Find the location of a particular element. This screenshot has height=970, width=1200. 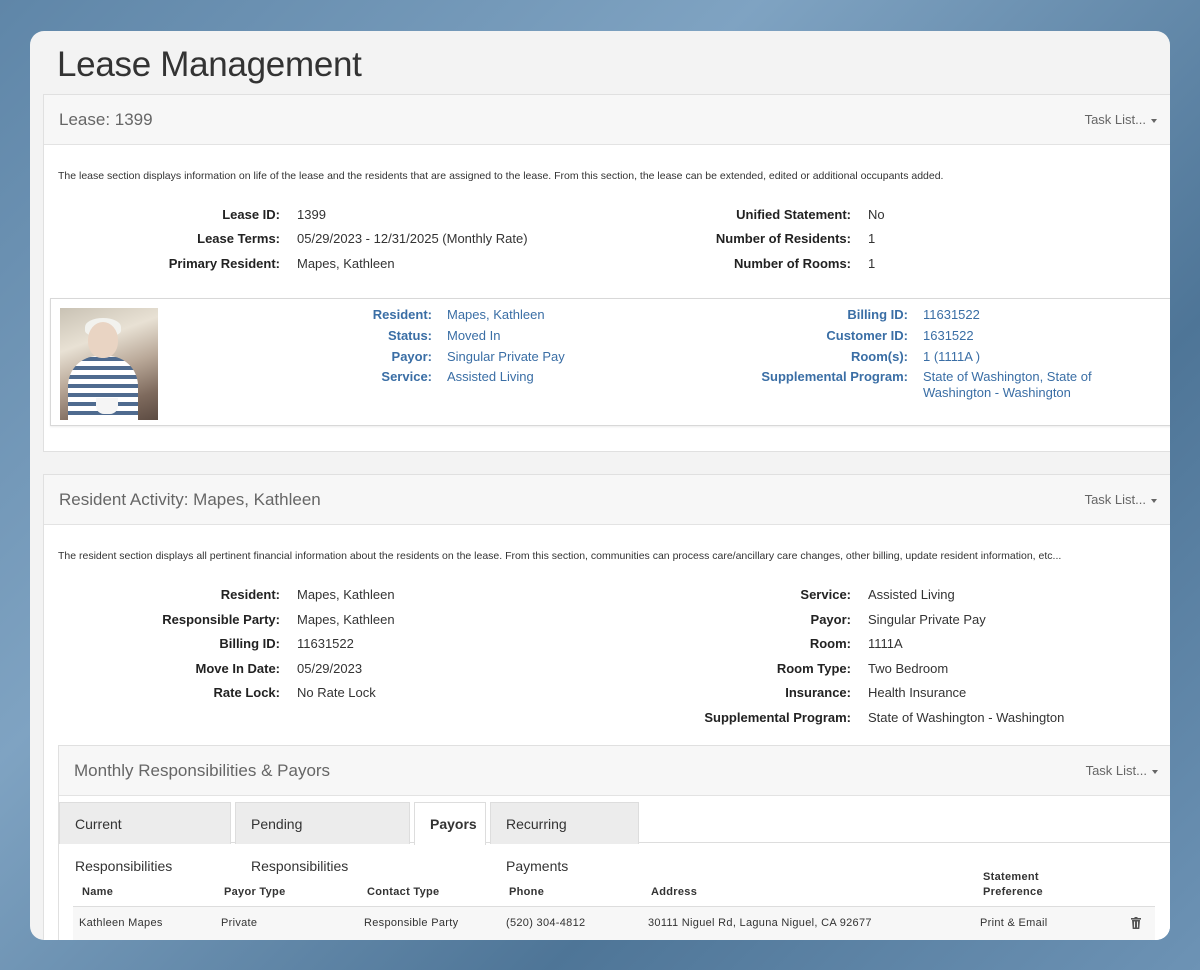

responsible-party-value: Mapes, Kathleen is located at coordinates (346, 619).